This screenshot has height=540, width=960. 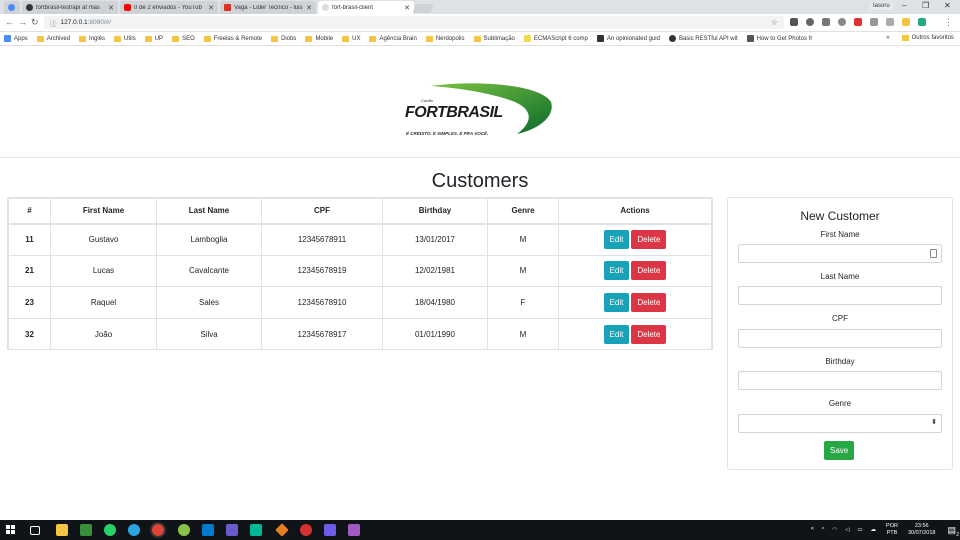 What do you see at coordinates (774, 22) in the screenshot?
I see `bookmark-star-icon: ☆` at bounding box center [774, 22].